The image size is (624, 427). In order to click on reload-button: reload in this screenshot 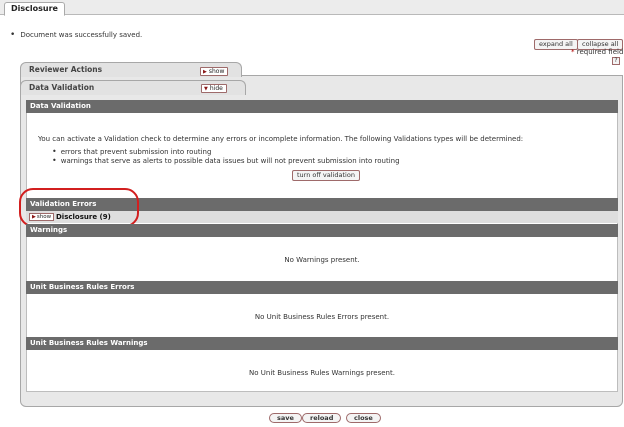, I will do `click(322, 418)`.